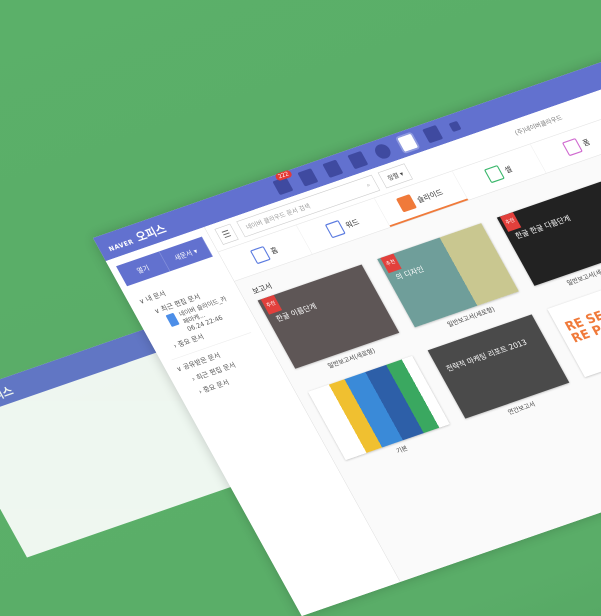  Describe the element at coordinates (455, 126) in the screenshot. I see `more-icon` at that location.